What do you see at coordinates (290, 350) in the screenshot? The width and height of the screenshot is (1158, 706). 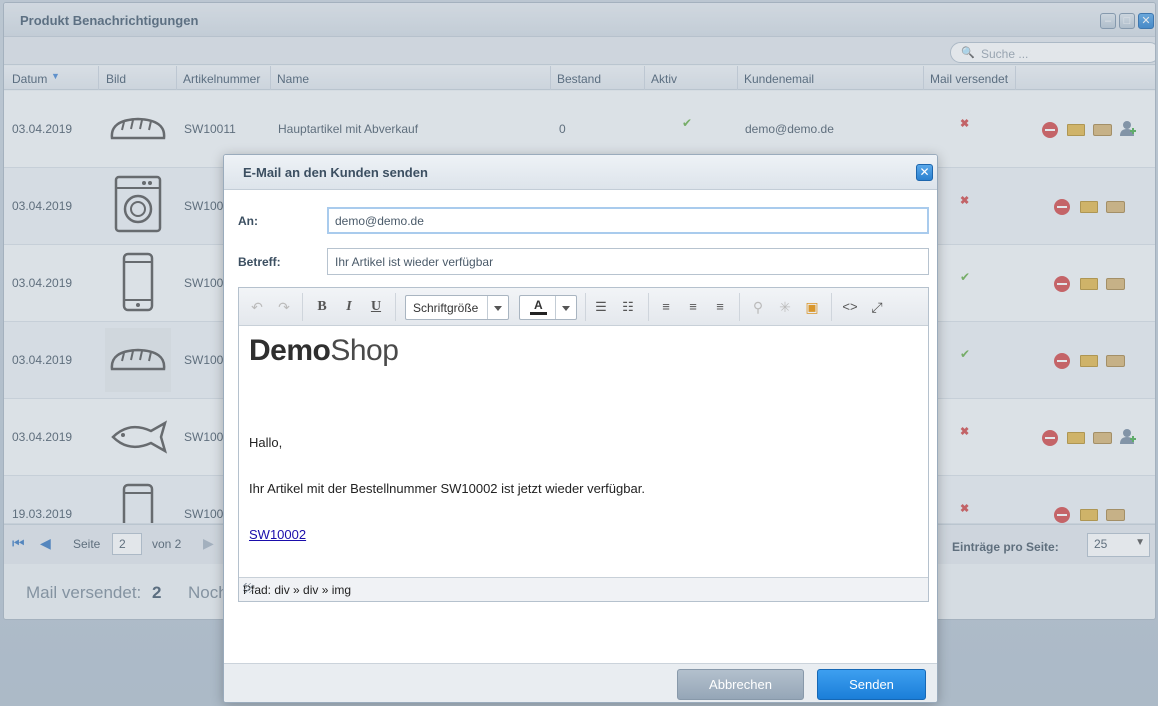 I see `logo-bold-text: Demo` at bounding box center [290, 350].